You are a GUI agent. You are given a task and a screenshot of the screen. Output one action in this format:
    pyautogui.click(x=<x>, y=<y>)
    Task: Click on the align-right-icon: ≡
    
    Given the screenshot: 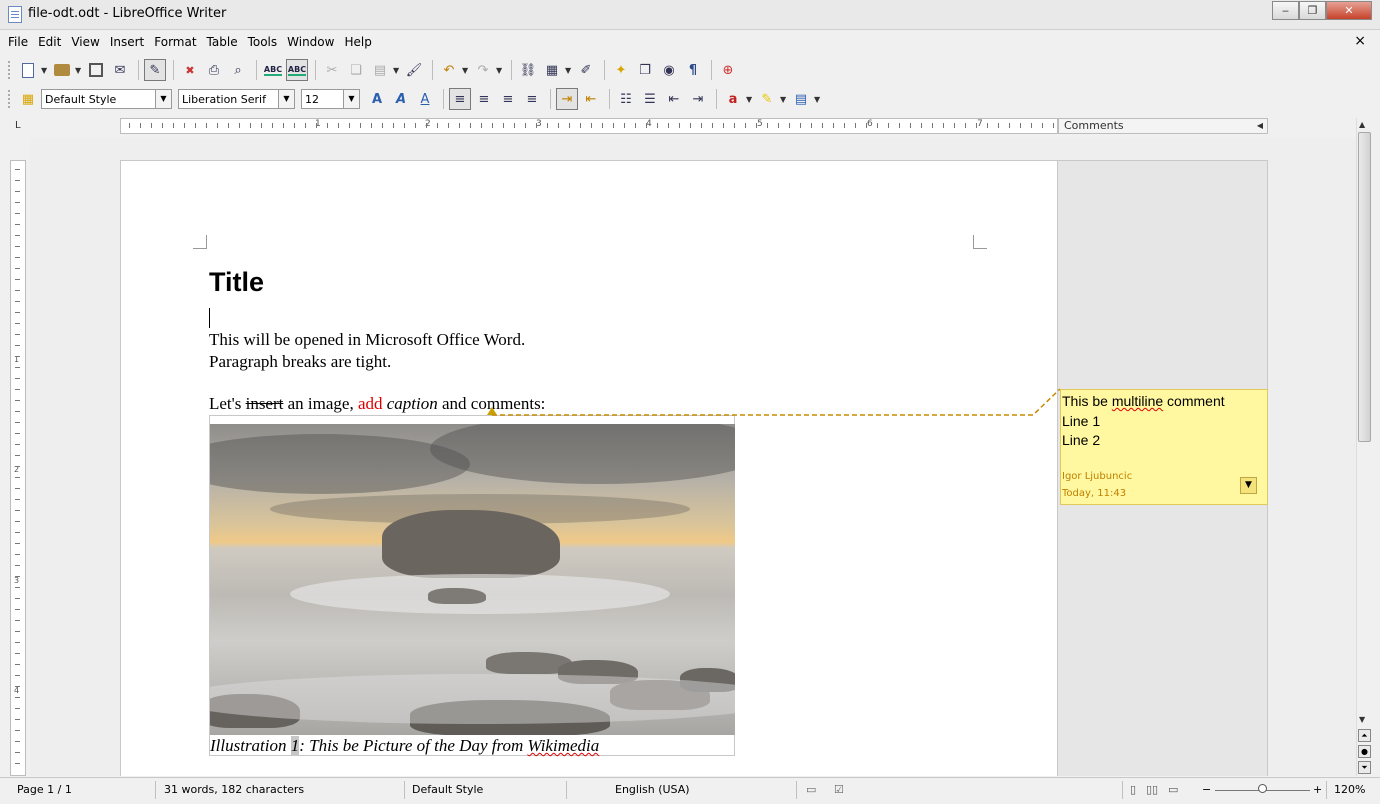 What is the action you would take?
    pyautogui.click(x=508, y=99)
    